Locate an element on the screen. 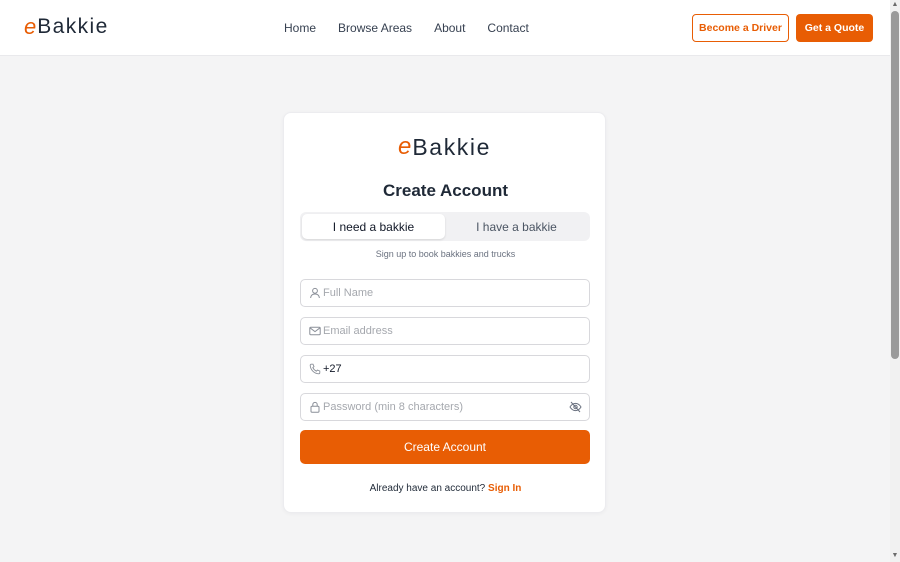 This screenshot has height=562, width=900. email-field is located at coordinates (445, 331).